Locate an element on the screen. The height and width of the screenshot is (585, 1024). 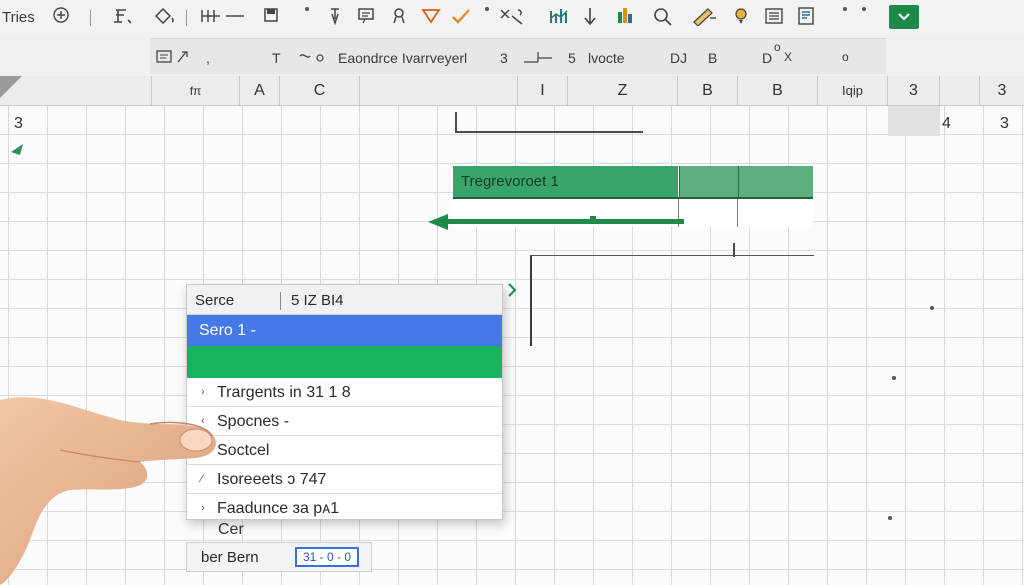
check-icon is located at coordinates (461, 18).